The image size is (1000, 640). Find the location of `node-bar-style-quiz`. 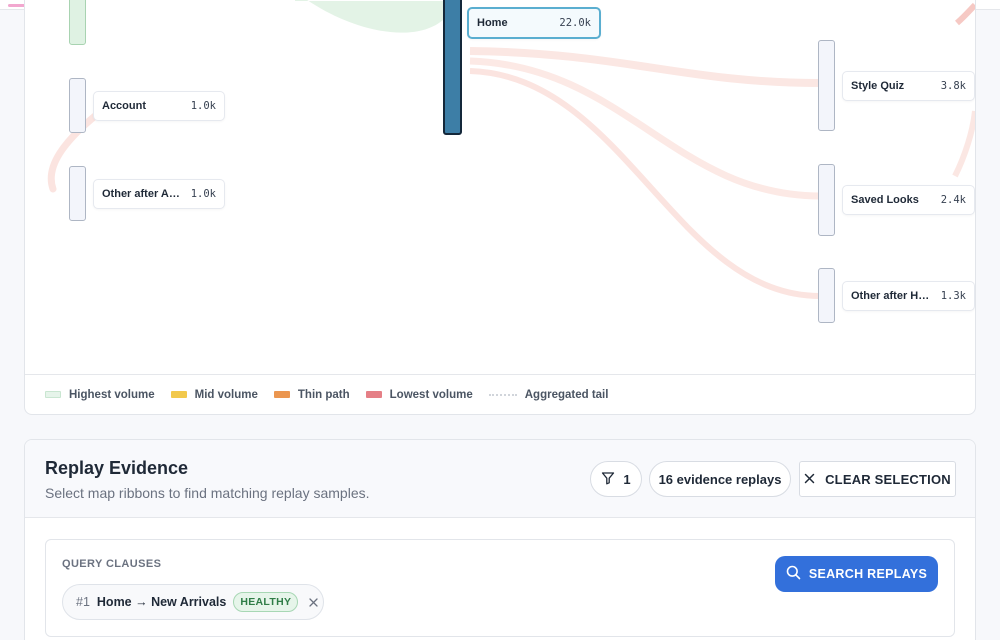

node-bar-style-quiz is located at coordinates (826, 85).